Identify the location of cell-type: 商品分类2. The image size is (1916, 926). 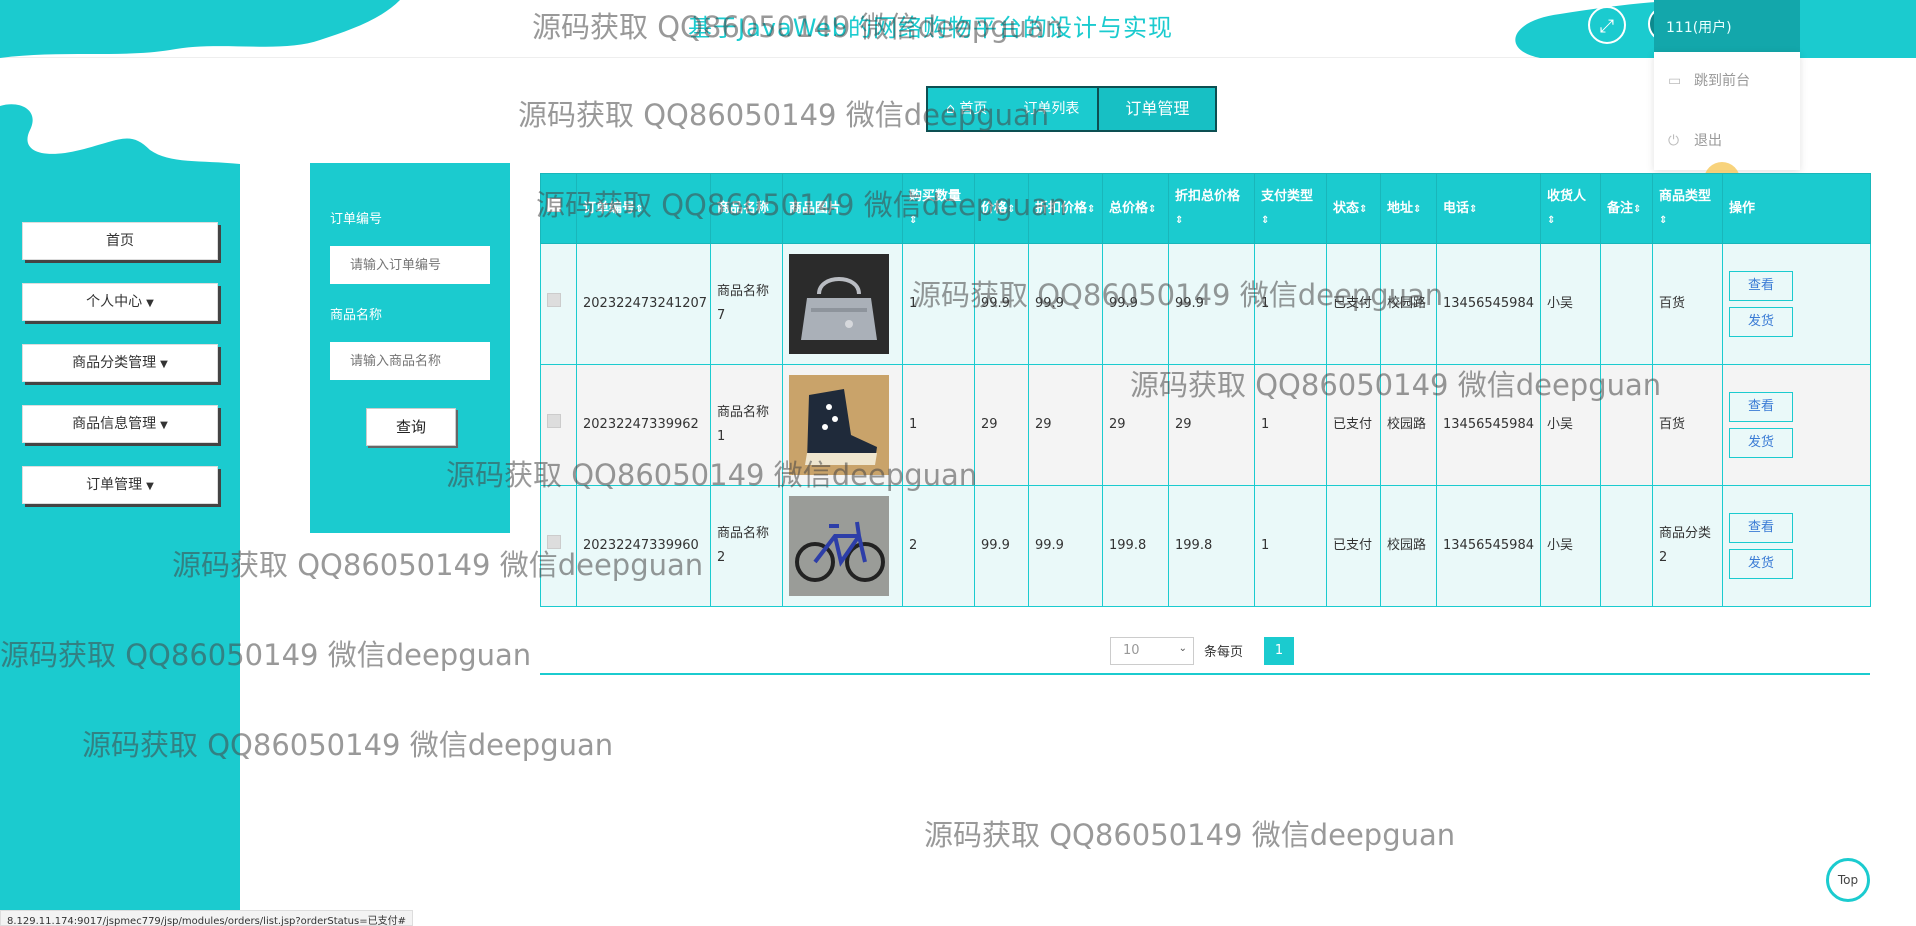
(1687, 546).